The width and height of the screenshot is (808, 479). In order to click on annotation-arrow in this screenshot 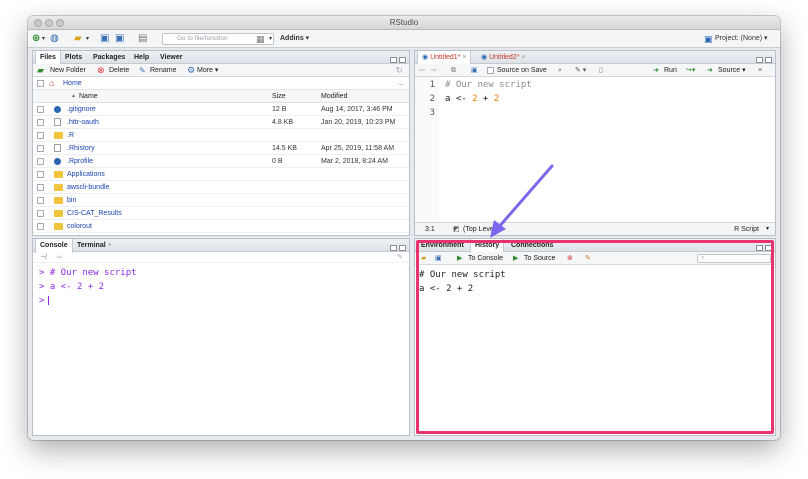, I will do `click(522, 201)`.